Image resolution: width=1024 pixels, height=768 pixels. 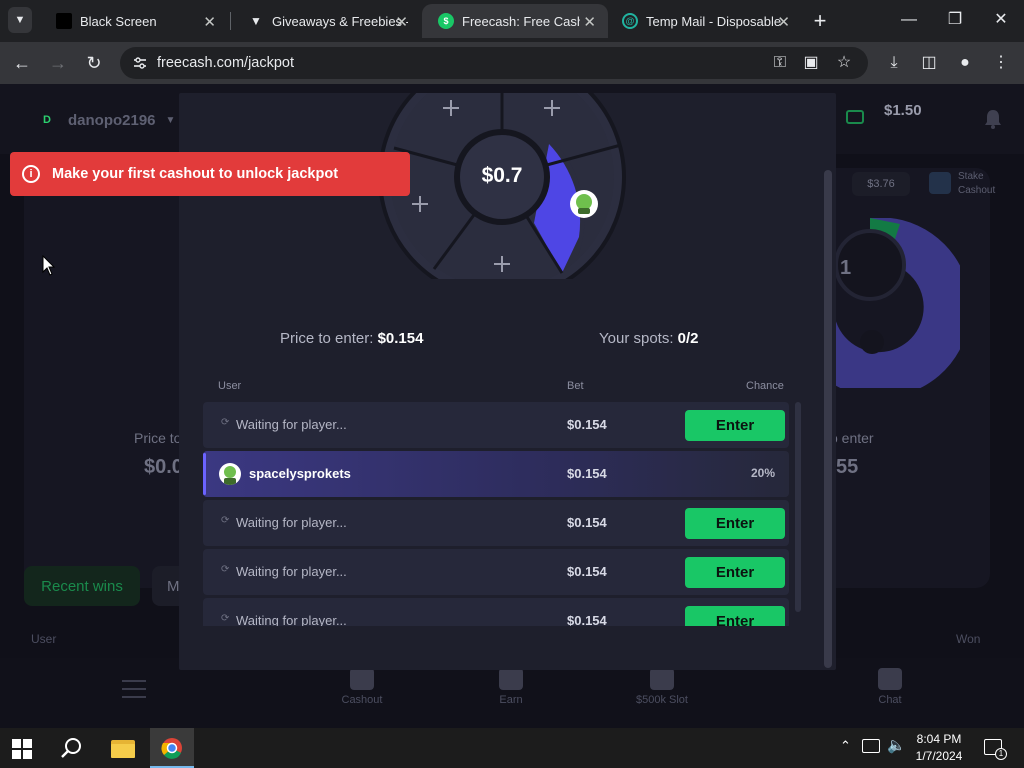 I want to click on nav-cashout: Cashout, so click(x=362, y=687).